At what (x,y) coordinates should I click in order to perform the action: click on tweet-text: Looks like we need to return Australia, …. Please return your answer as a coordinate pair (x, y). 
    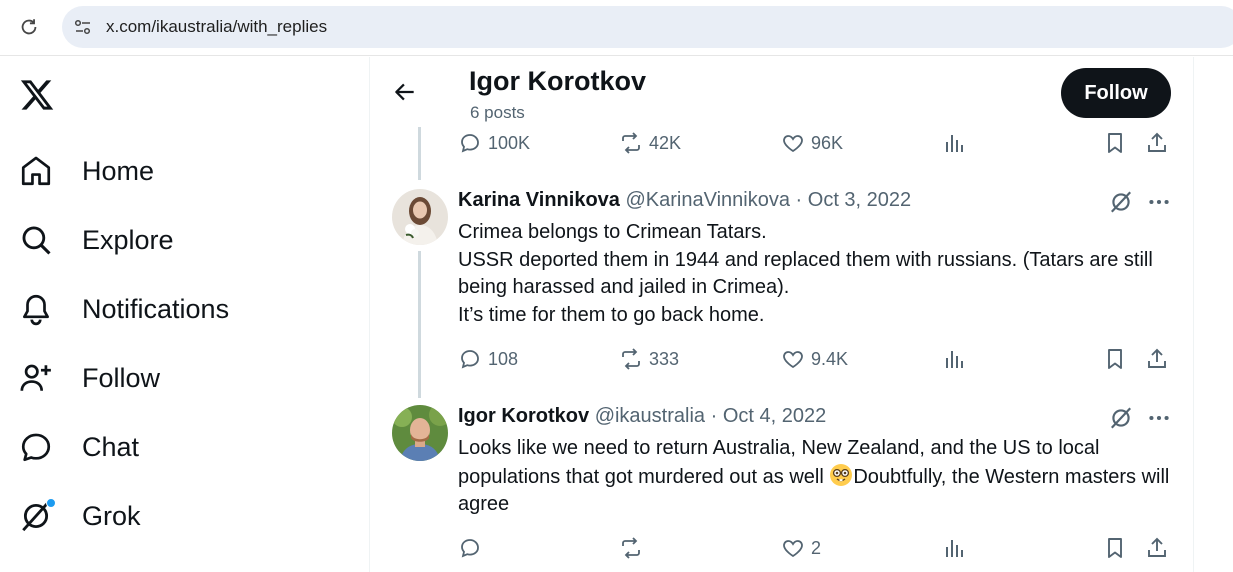
    Looking at the image, I should click on (818, 477).